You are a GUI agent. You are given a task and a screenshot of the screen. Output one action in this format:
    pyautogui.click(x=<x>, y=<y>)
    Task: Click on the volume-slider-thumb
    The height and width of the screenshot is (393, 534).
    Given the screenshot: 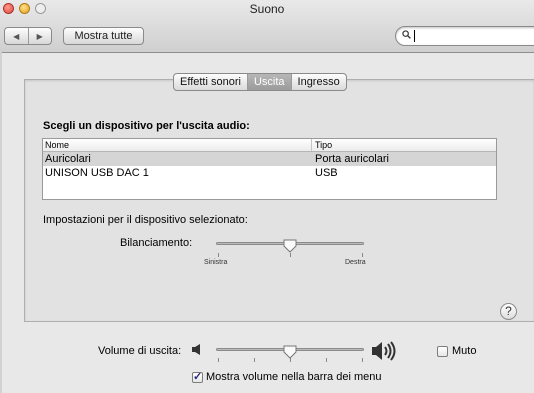 What is the action you would take?
    pyautogui.click(x=290, y=352)
    